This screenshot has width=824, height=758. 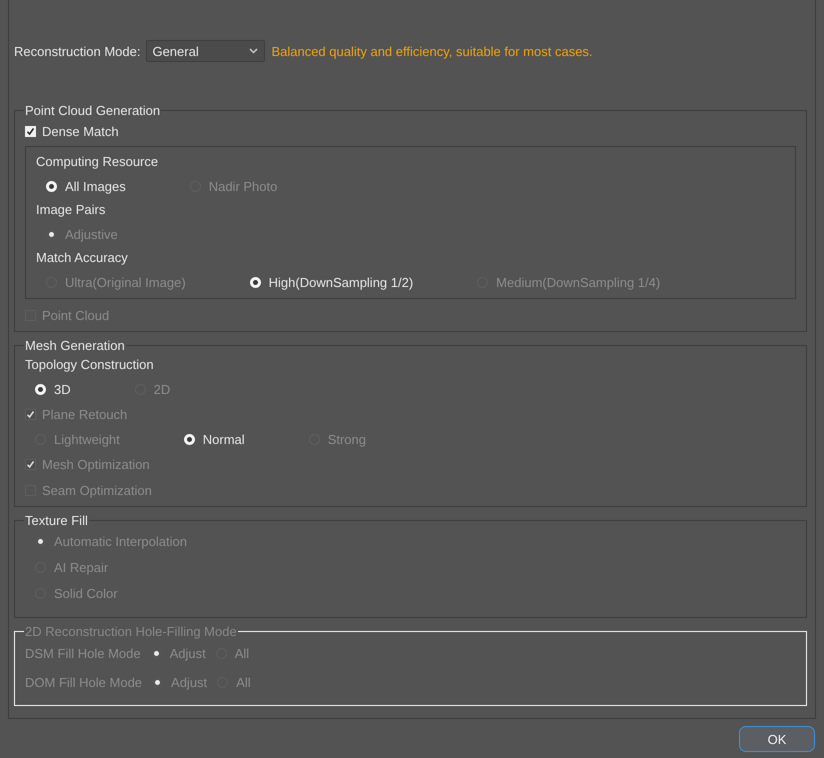 What do you see at coordinates (206, 51) in the screenshot?
I see `mode-dropdown: General` at bounding box center [206, 51].